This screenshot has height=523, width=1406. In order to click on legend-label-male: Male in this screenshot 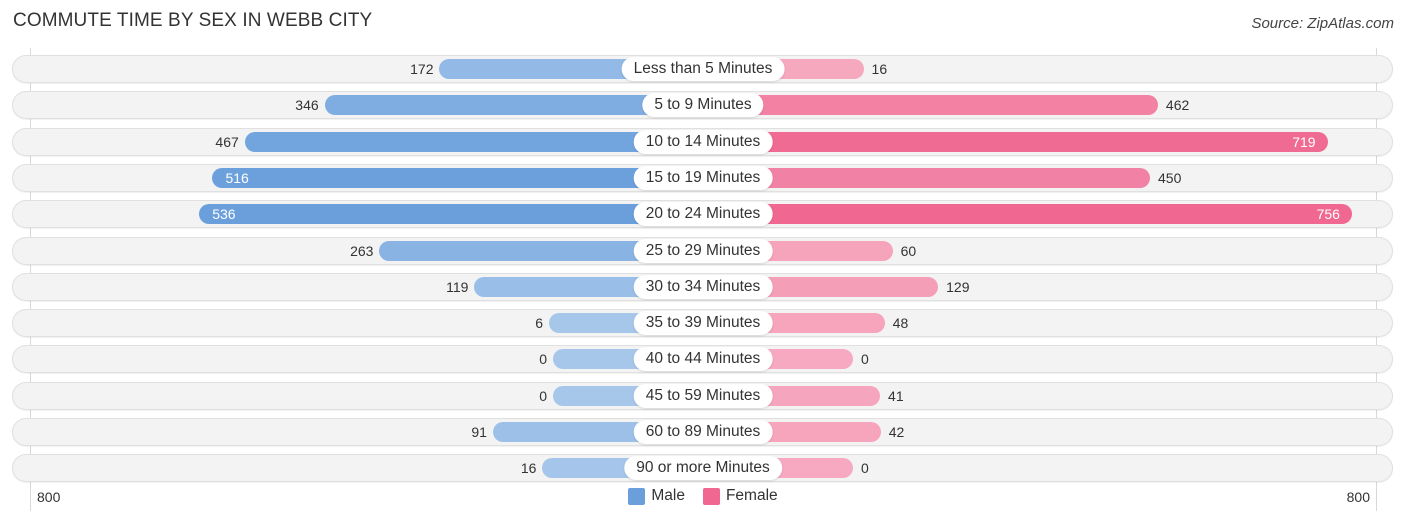, I will do `click(668, 495)`.